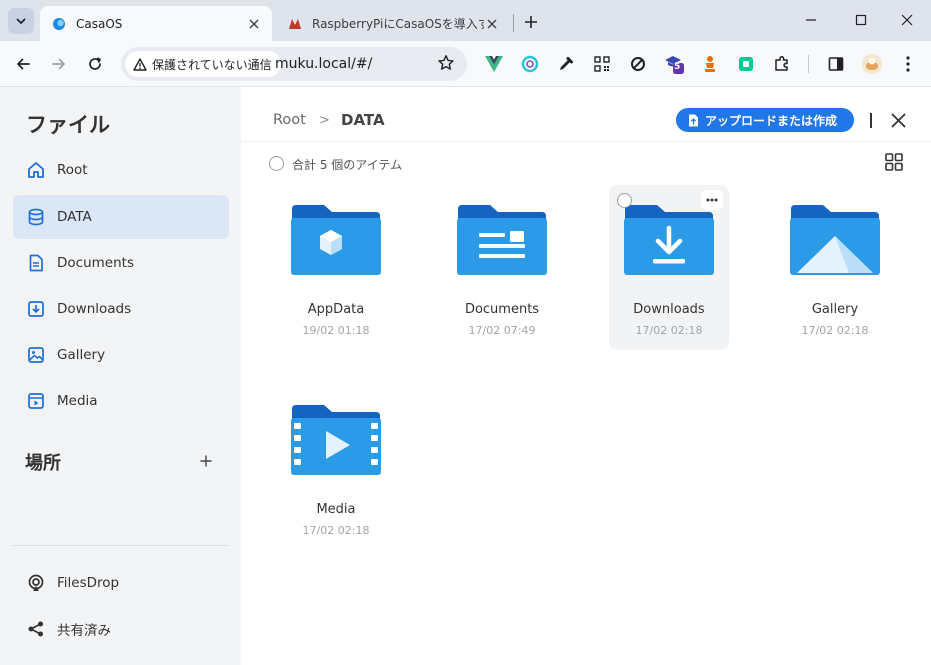  I want to click on documents-folder-icon, so click(502, 240).